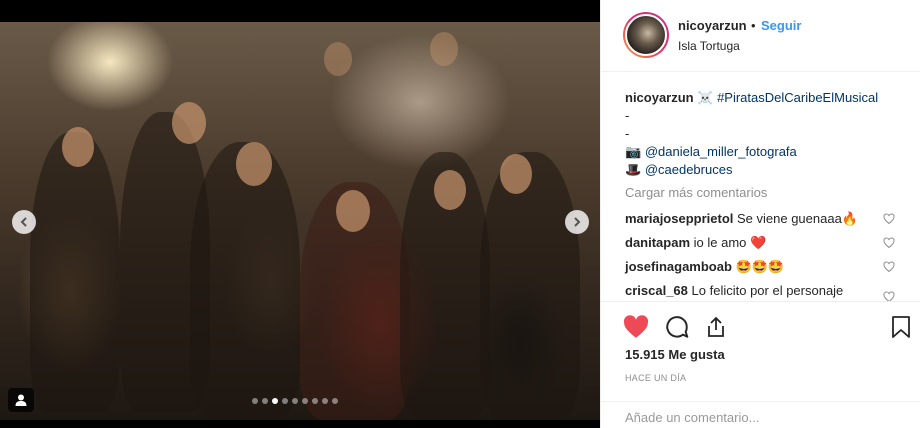 The image size is (920, 428). I want to click on save-button, so click(901, 327).